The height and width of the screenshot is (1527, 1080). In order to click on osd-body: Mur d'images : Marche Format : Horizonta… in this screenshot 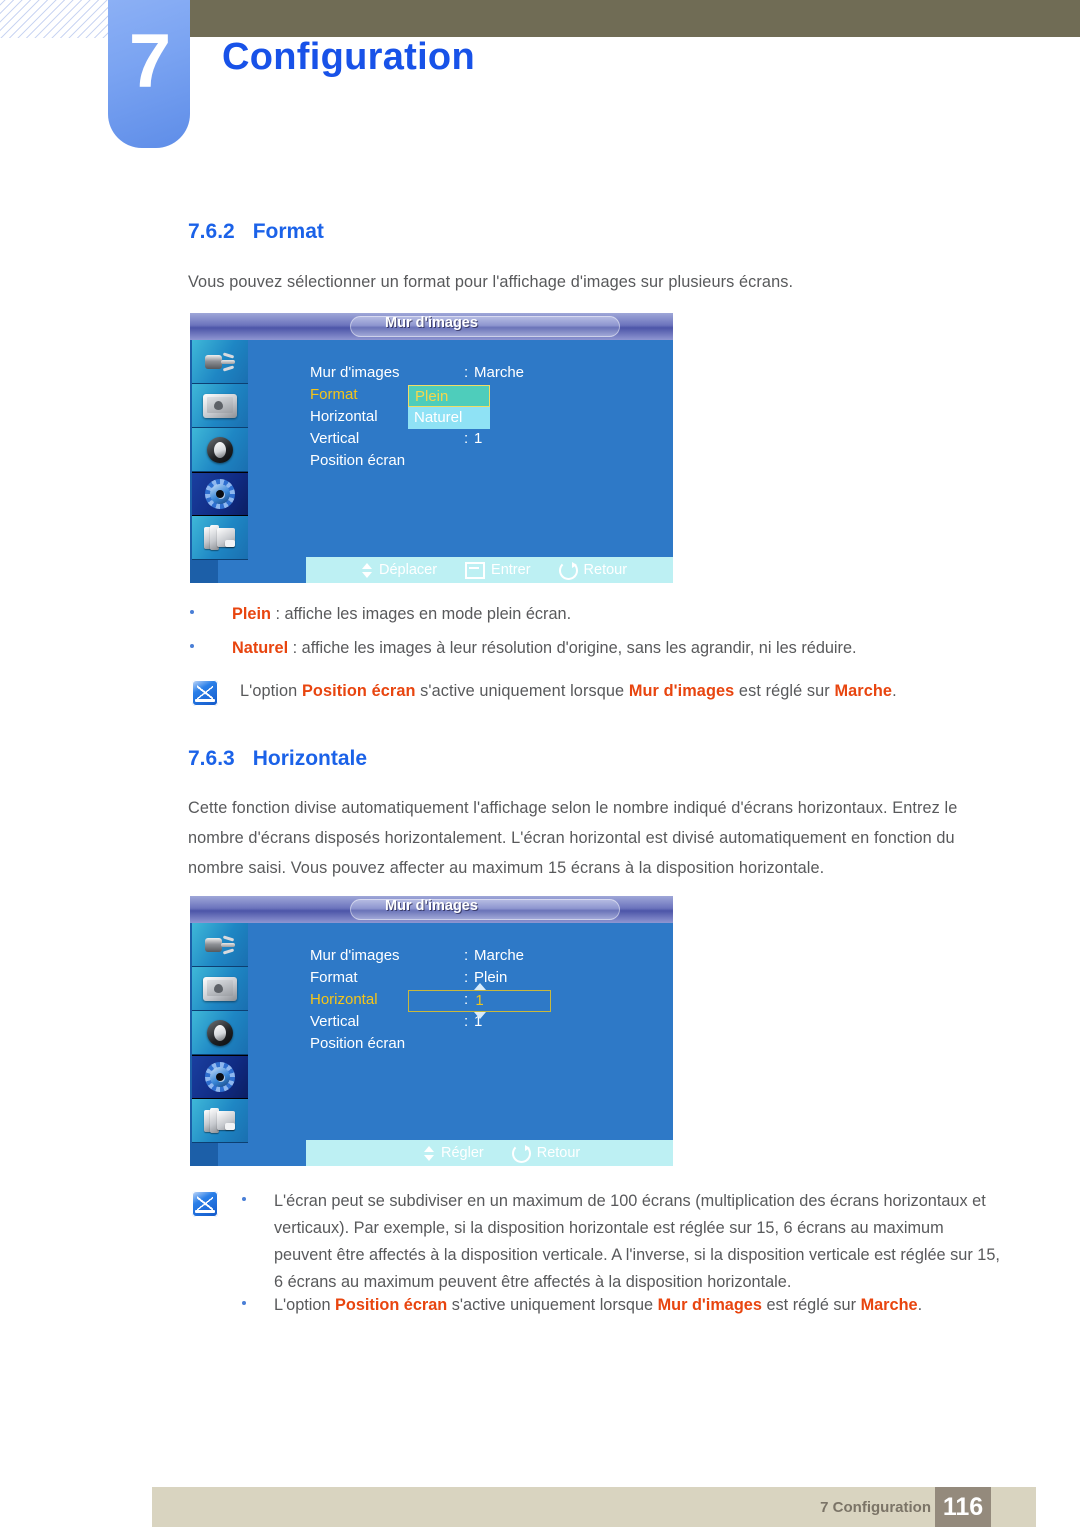, I will do `click(431, 461)`.